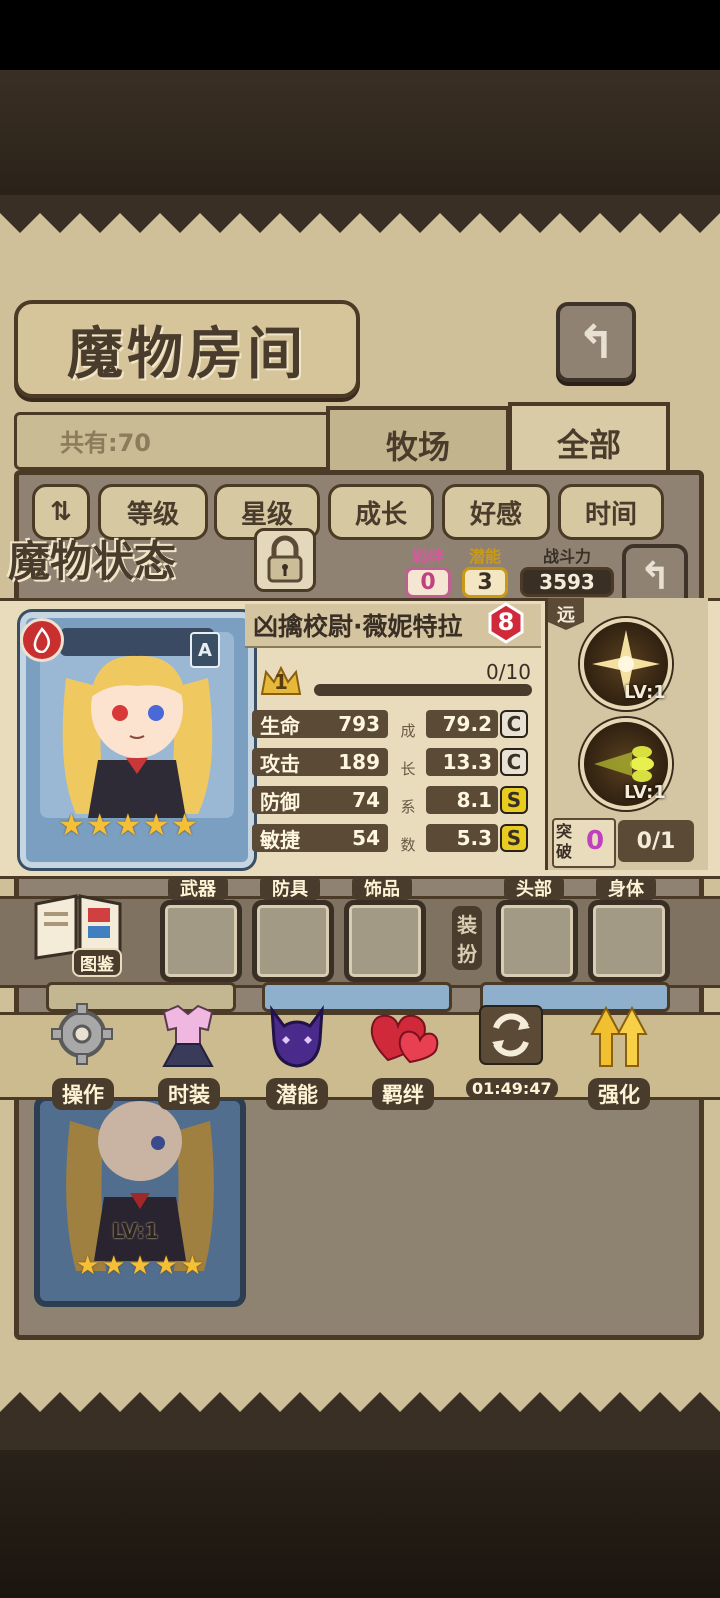 The height and width of the screenshot is (1598, 720). Describe the element at coordinates (467, 938) in the screenshot. I see `dress-up-label: 装 扮` at that location.